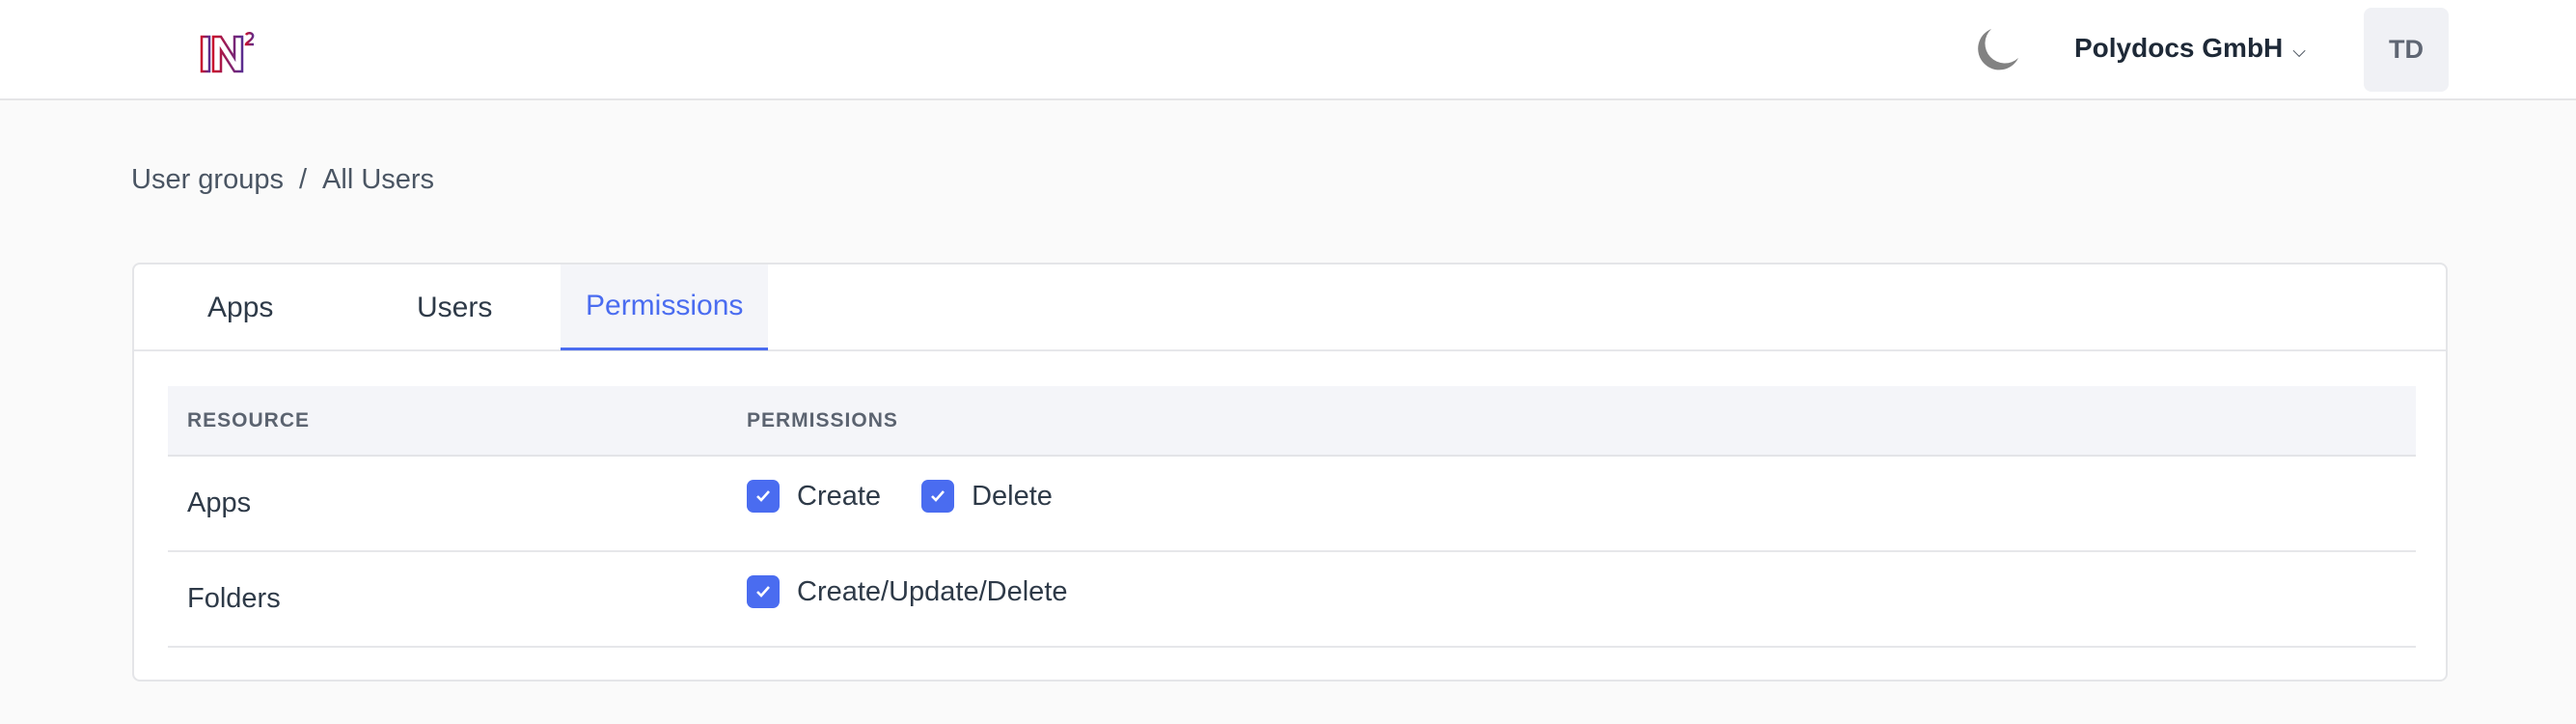  What do you see at coordinates (1571, 599) in the screenshot?
I see `permissions-cell: Create/Update/Delete` at bounding box center [1571, 599].